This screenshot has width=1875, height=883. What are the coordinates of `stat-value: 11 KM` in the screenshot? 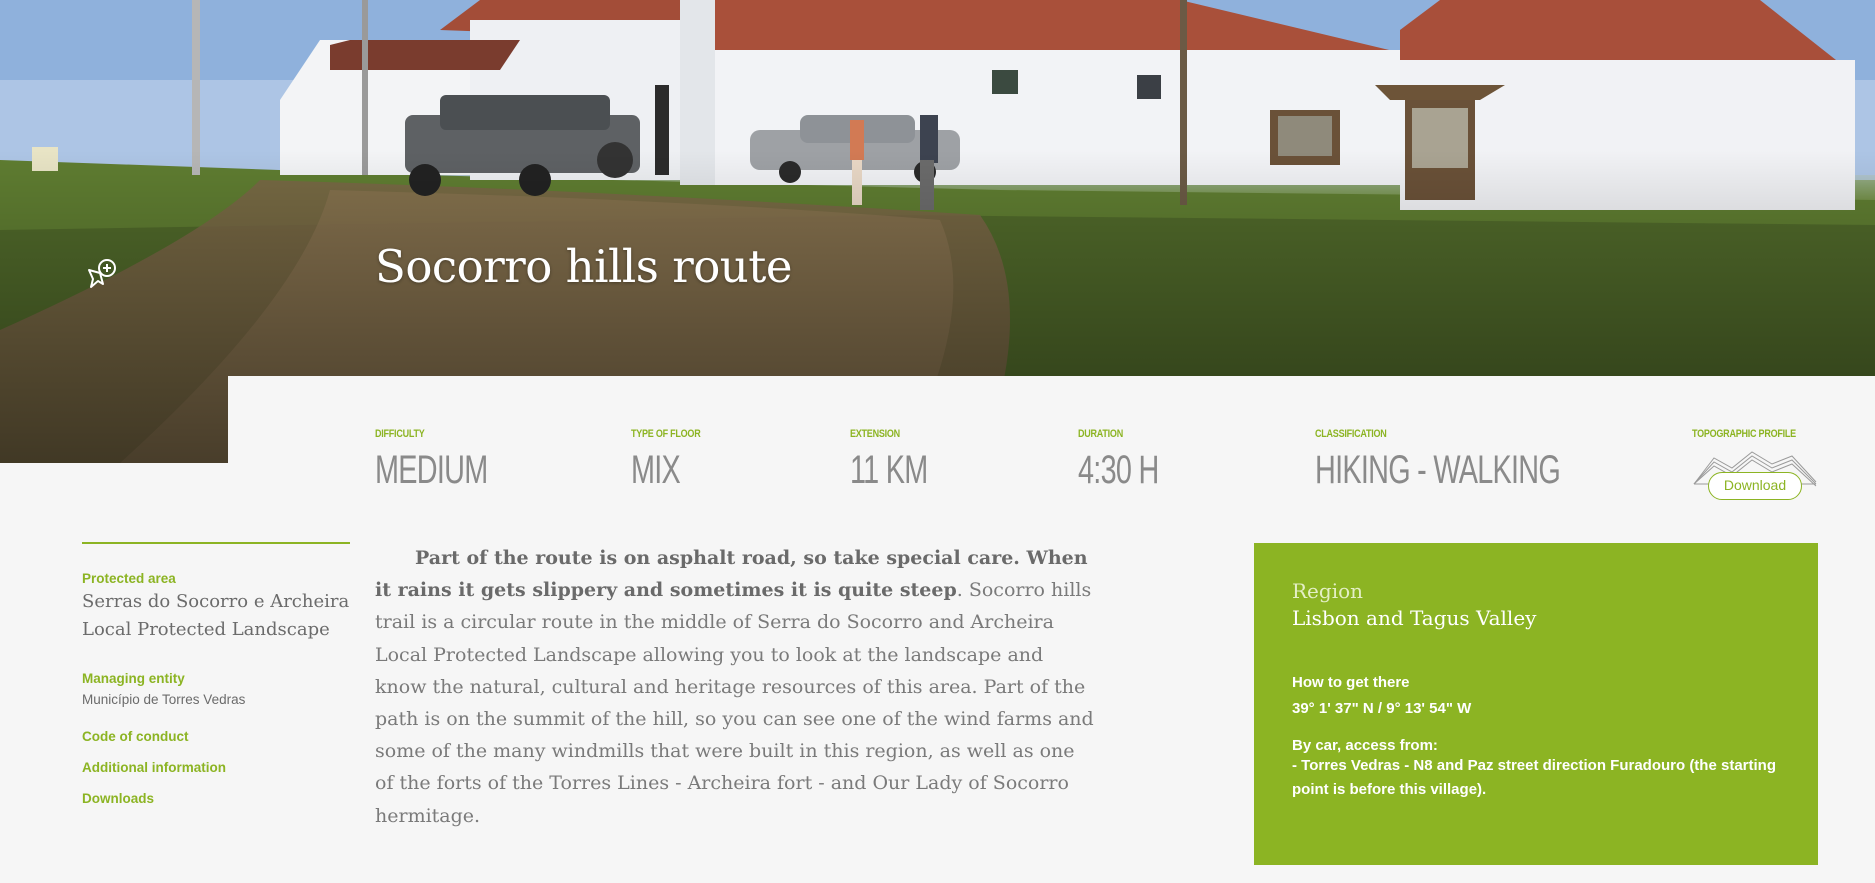 It's located at (889, 470).